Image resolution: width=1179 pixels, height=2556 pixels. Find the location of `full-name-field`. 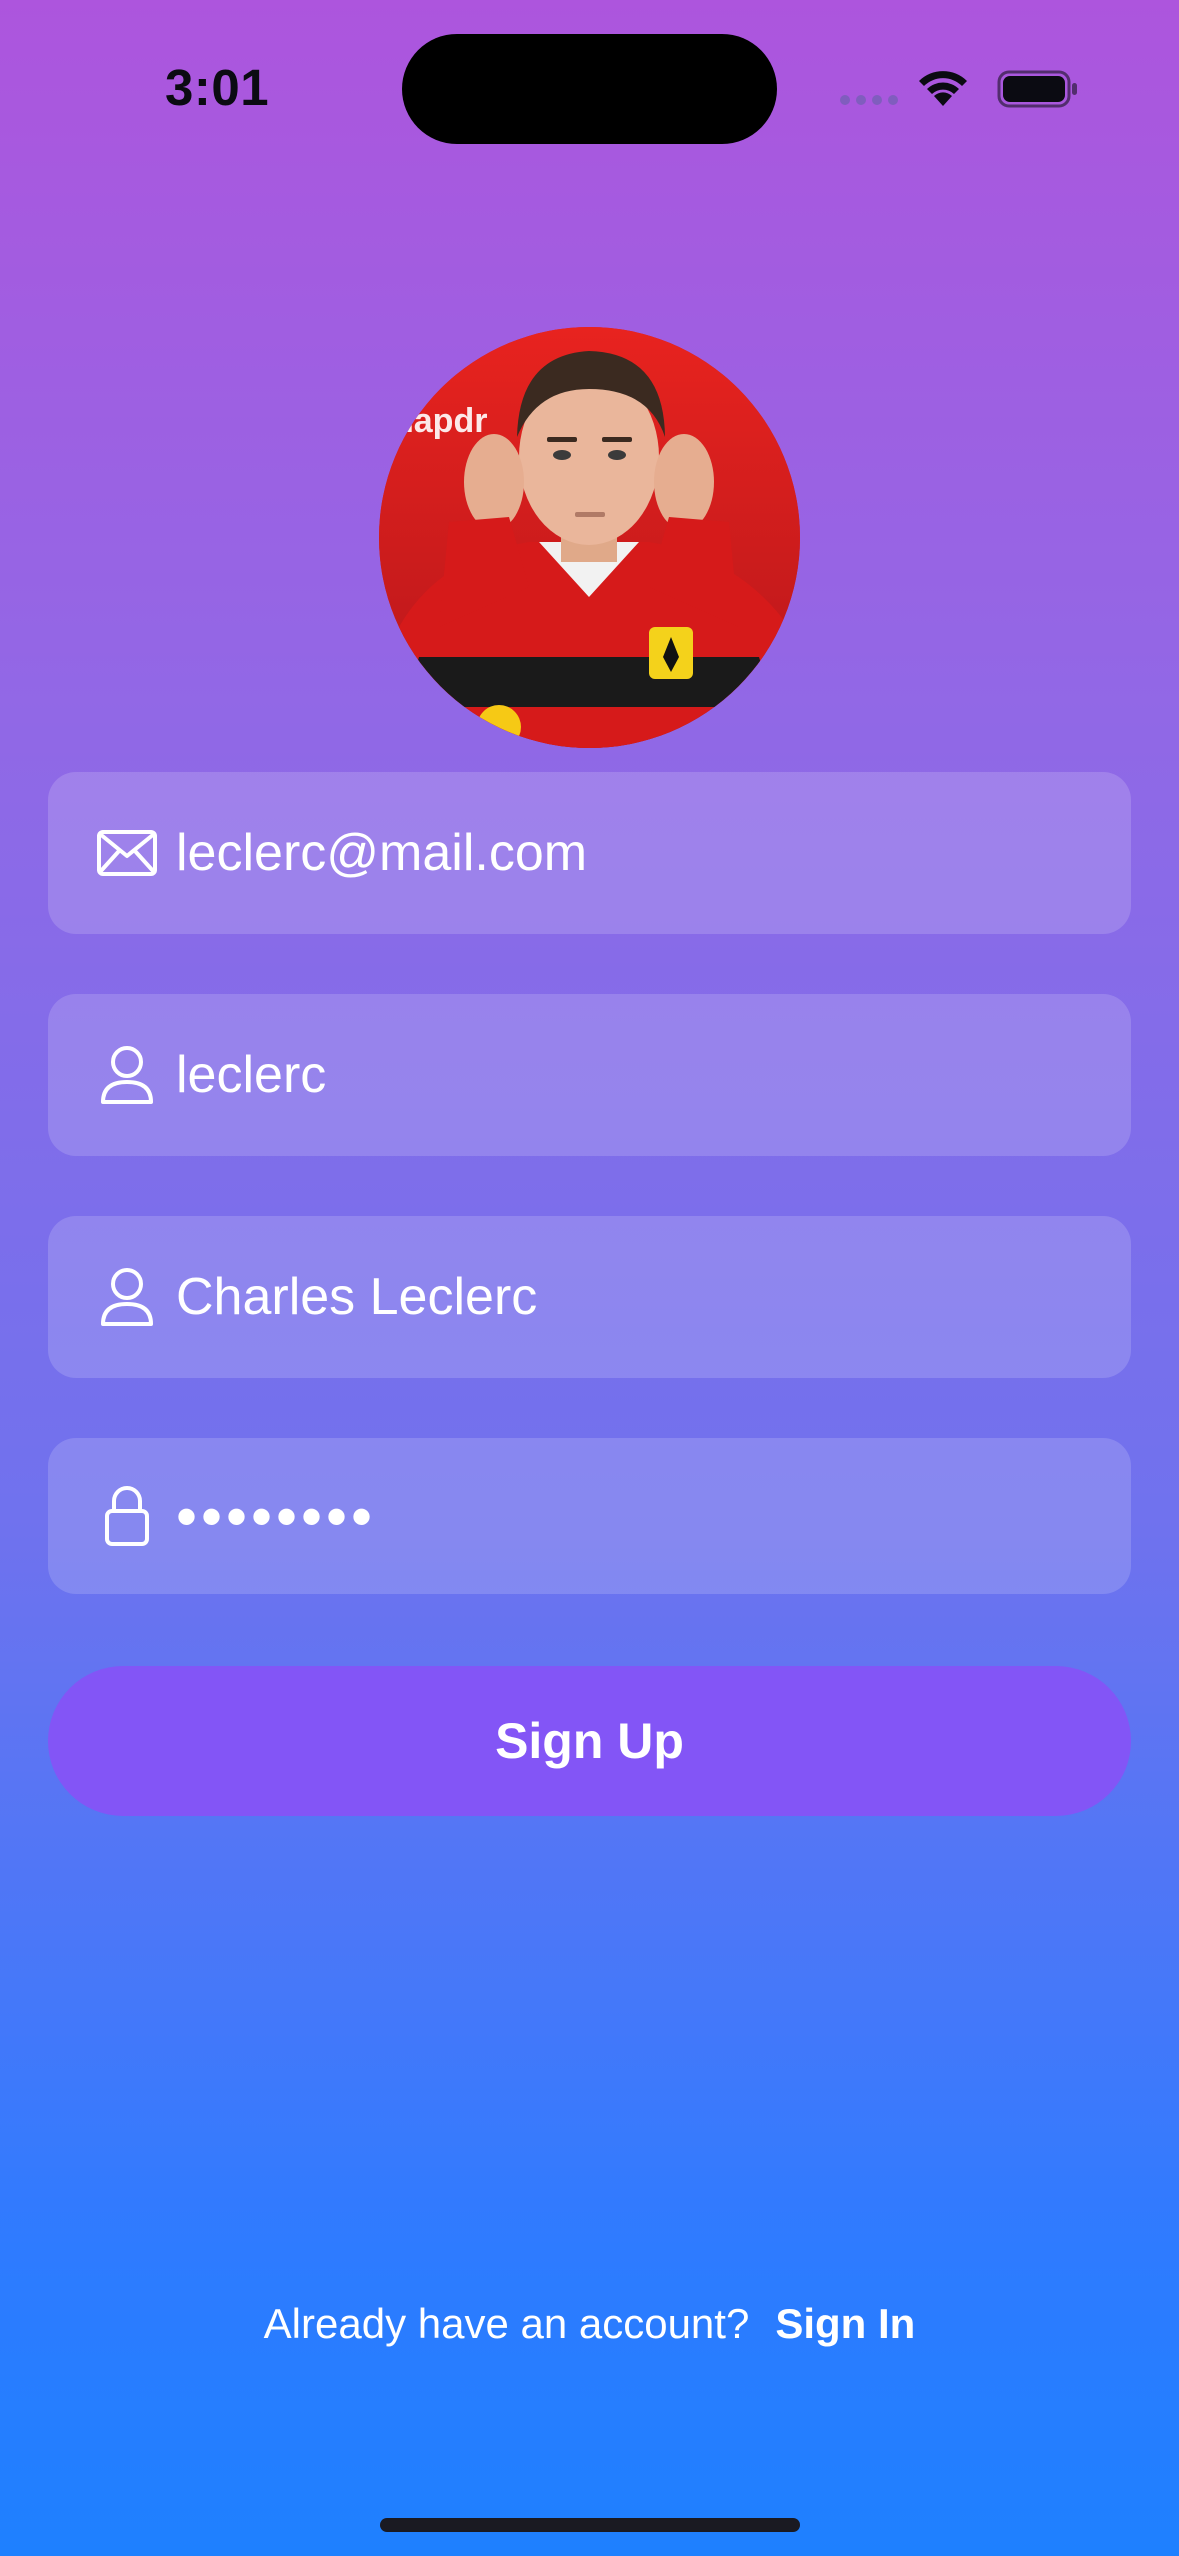

full-name-field is located at coordinates (589, 1297).